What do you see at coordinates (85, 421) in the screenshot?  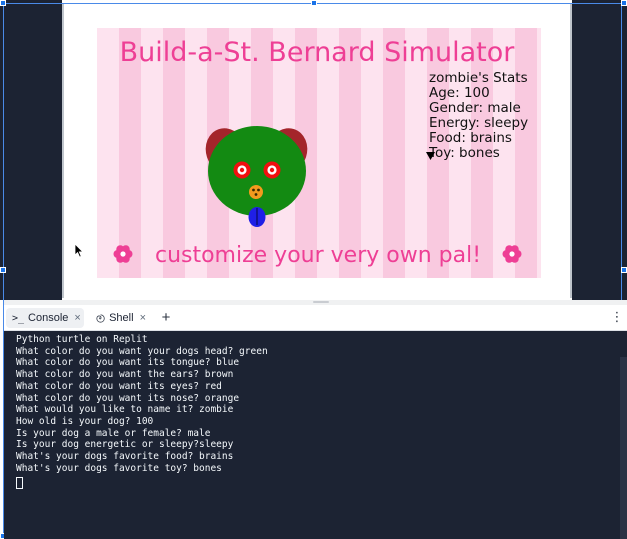 I see `console-line: How old is your dog? 100` at bounding box center [85, 421].